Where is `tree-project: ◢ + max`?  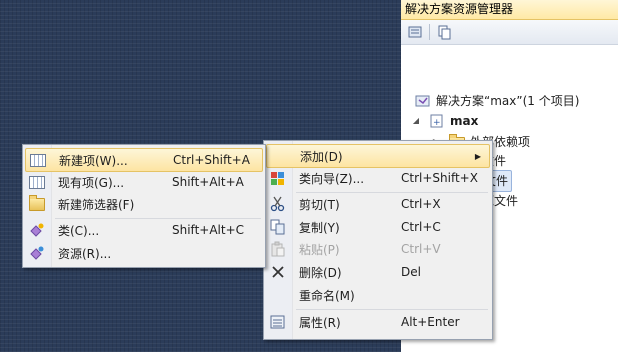 tree-project: ◢ + max is located at coordinates (444, 121).